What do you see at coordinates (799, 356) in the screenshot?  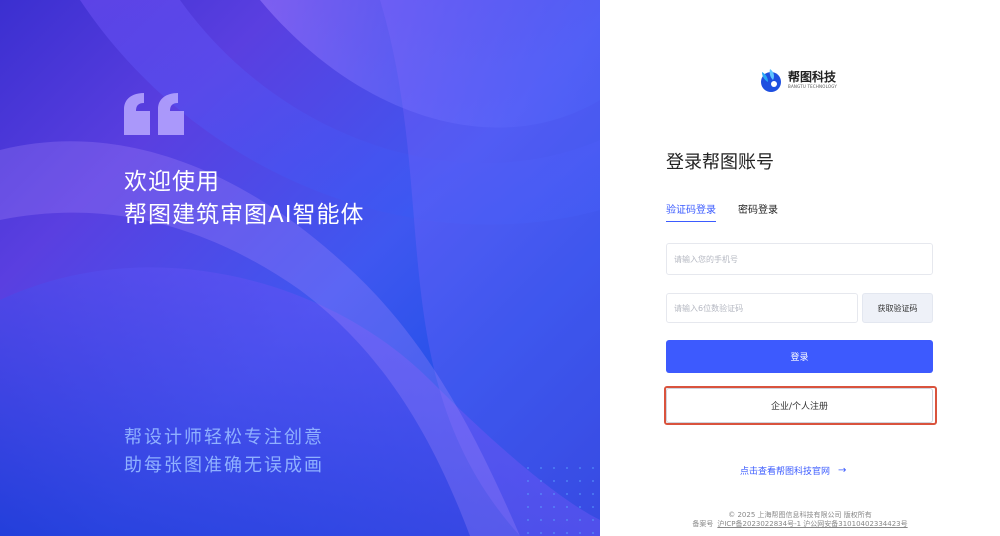 I see `login-button: 登录` at bounding box center [799, 356].